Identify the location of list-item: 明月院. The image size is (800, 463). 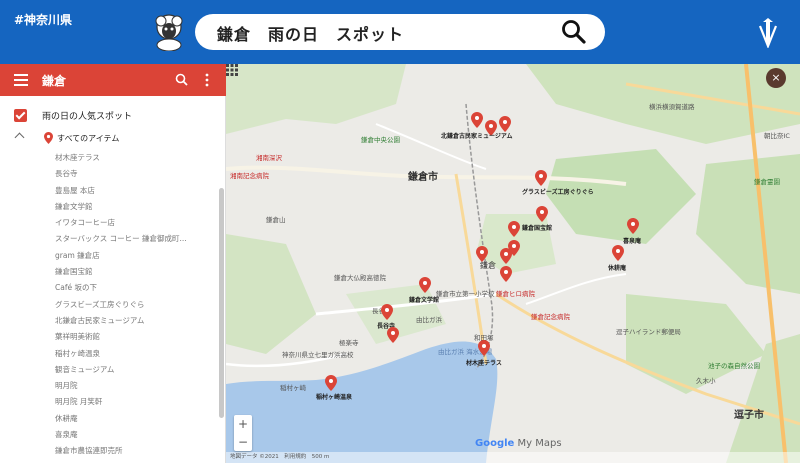
(121, 386).